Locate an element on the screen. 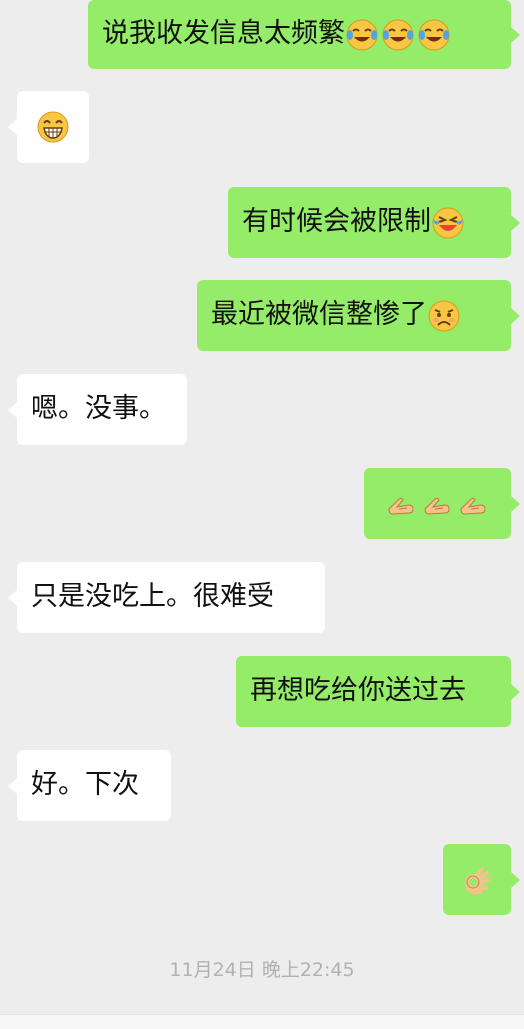 The height and width of the screenshot is (1029, 524). message-text: 最近被微信整惨了 is located at coordinates (319, 315).